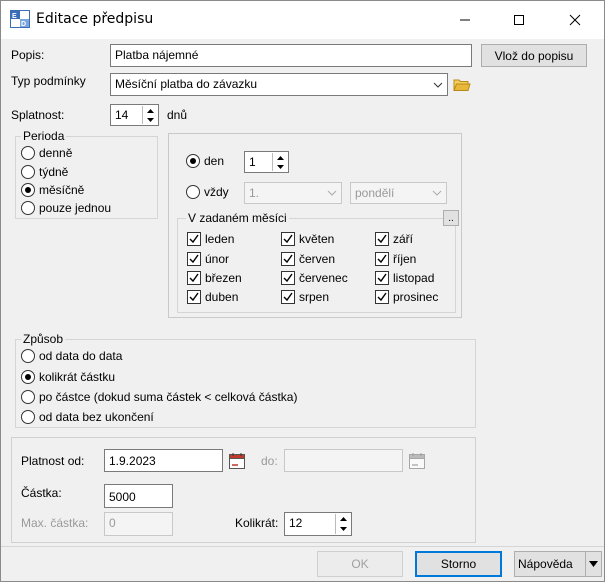 The height and width of the screenshot is (582, 605). What do you see at coordinates (318, 524) in the screenshot?
I see `kolikrat-input: 12` at bounding box center [318, 524].